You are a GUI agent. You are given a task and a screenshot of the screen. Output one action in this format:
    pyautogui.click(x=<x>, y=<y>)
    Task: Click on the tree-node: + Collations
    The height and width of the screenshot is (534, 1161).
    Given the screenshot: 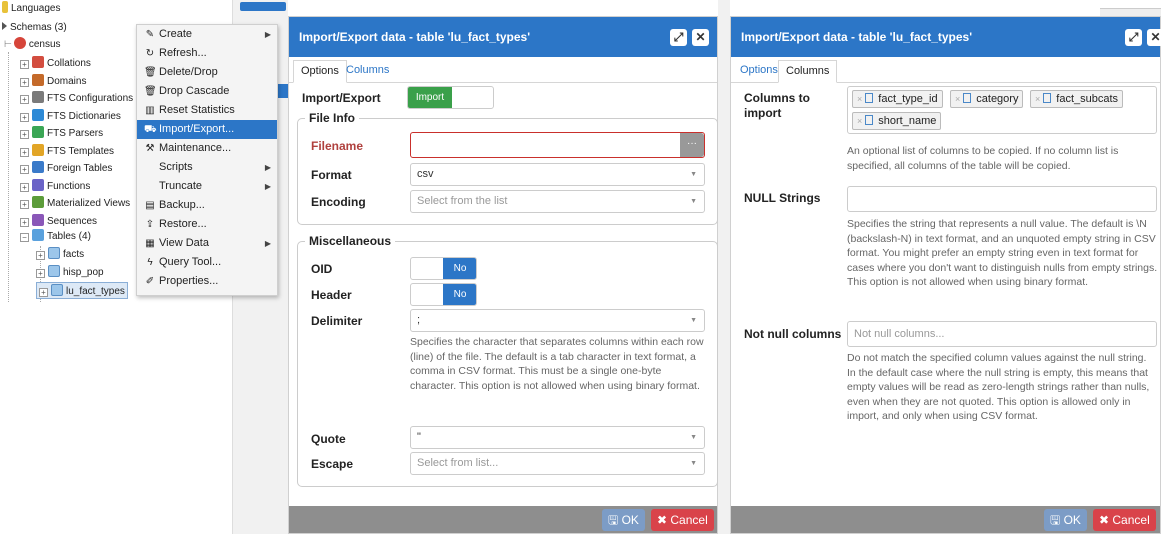 What is the action you would take?
    pyautogui.click(x=55, y=63)
    